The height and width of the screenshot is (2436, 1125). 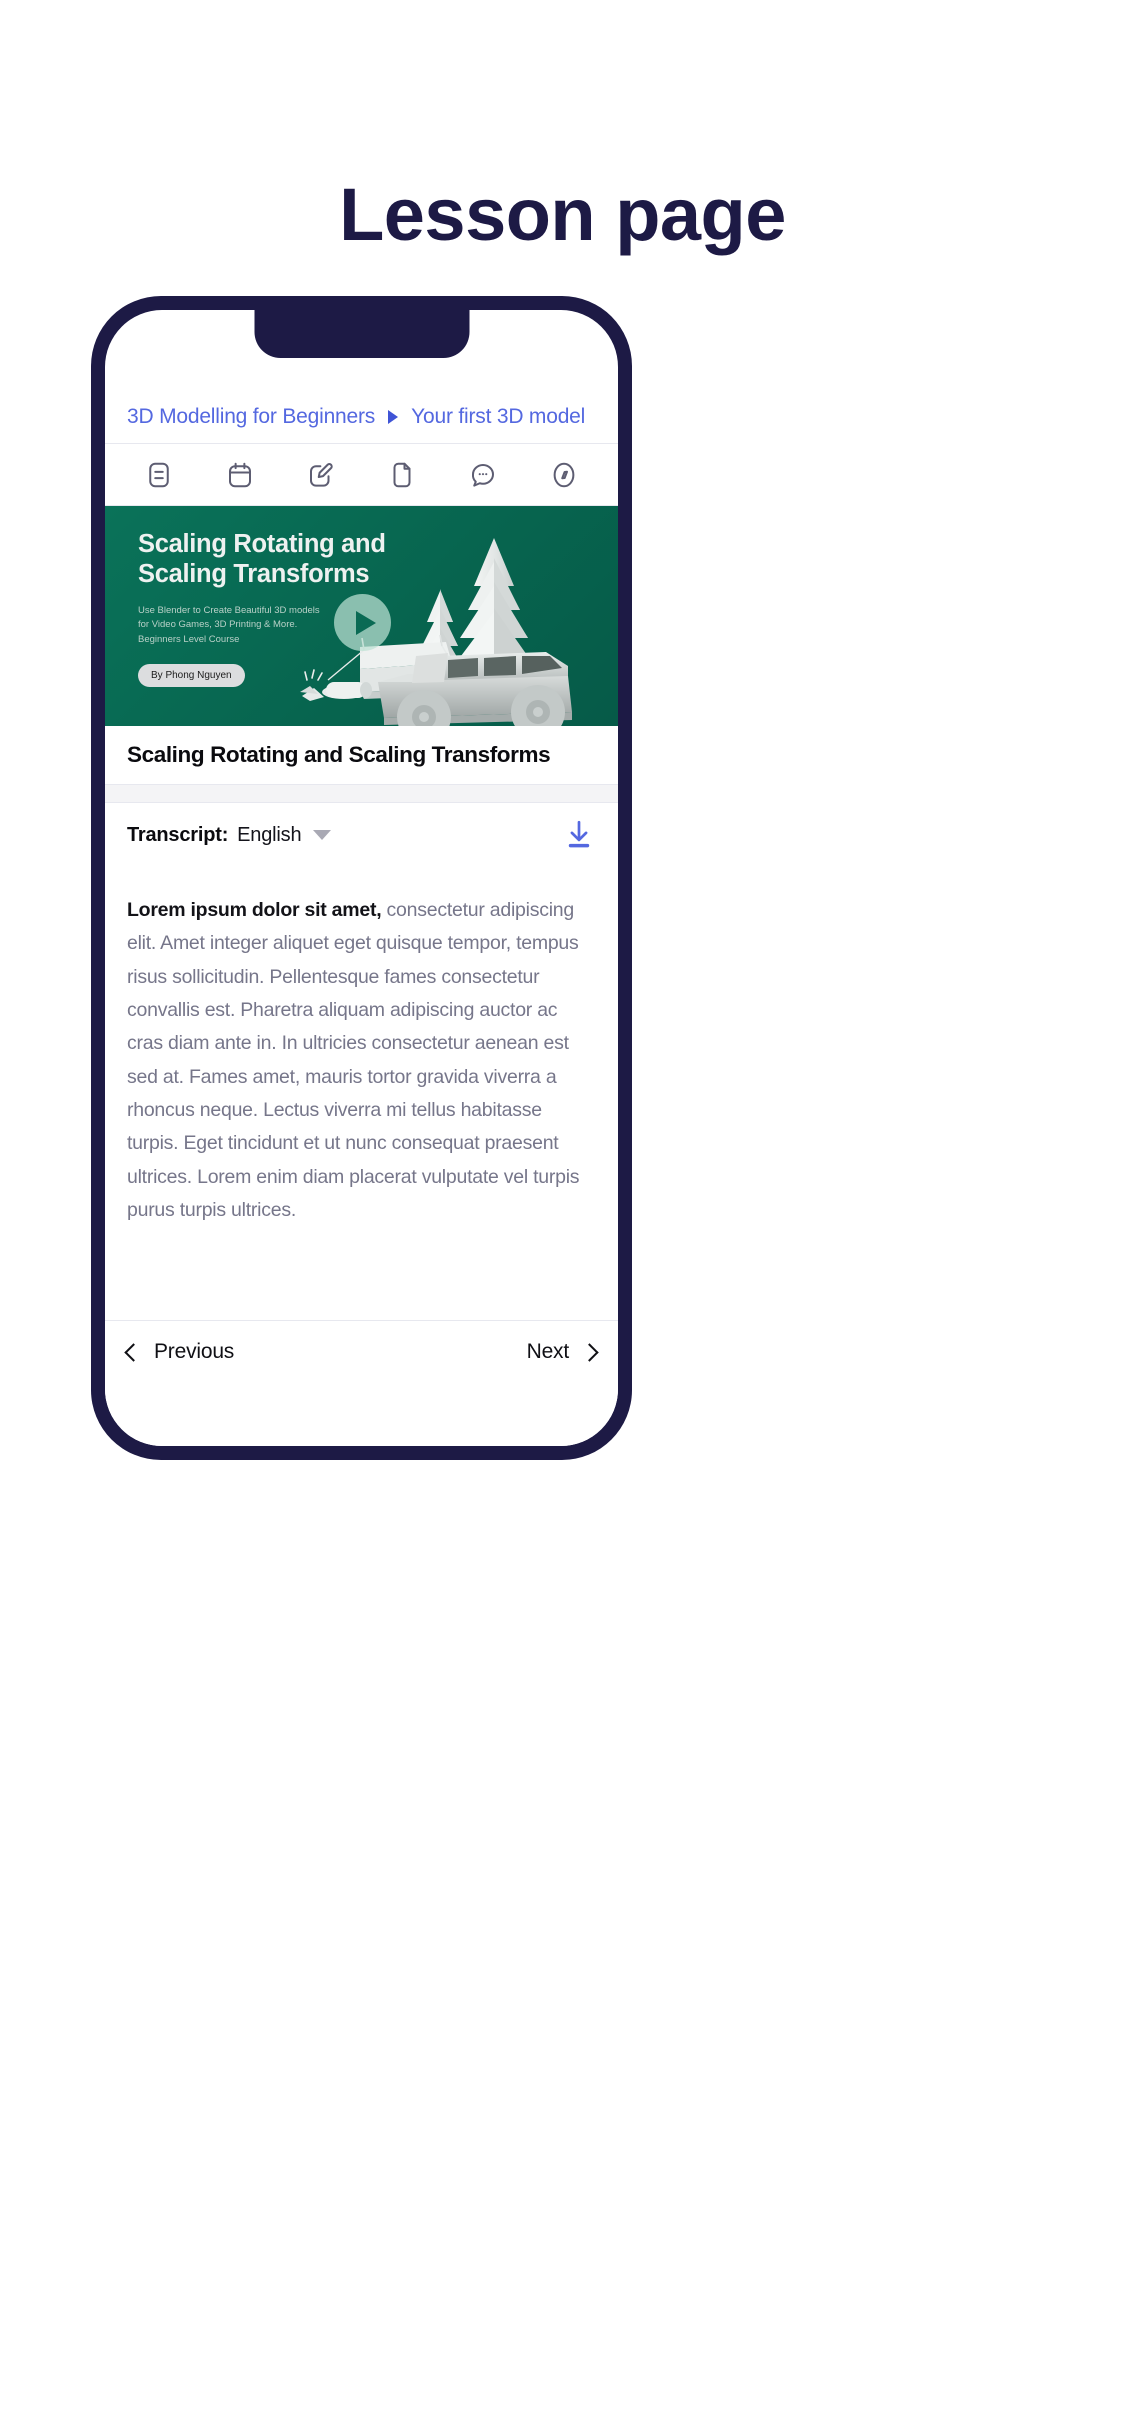 What do you see at coordinates (339, 754) in the screenshot?
I see `lesson-title: Scaling Rotating and Scaling Transforms` at bounding box center [339, 754].